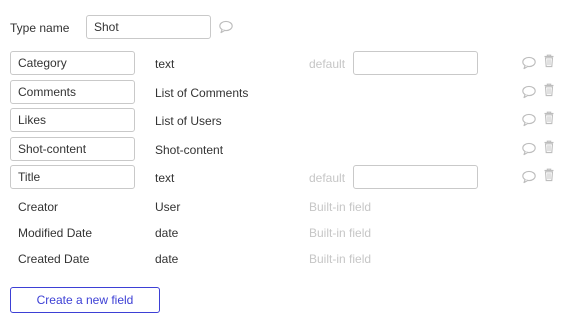 This screenshot has width=574, height=331. I want to click on create-new-field-button: Create a new field, so click(85, 300).